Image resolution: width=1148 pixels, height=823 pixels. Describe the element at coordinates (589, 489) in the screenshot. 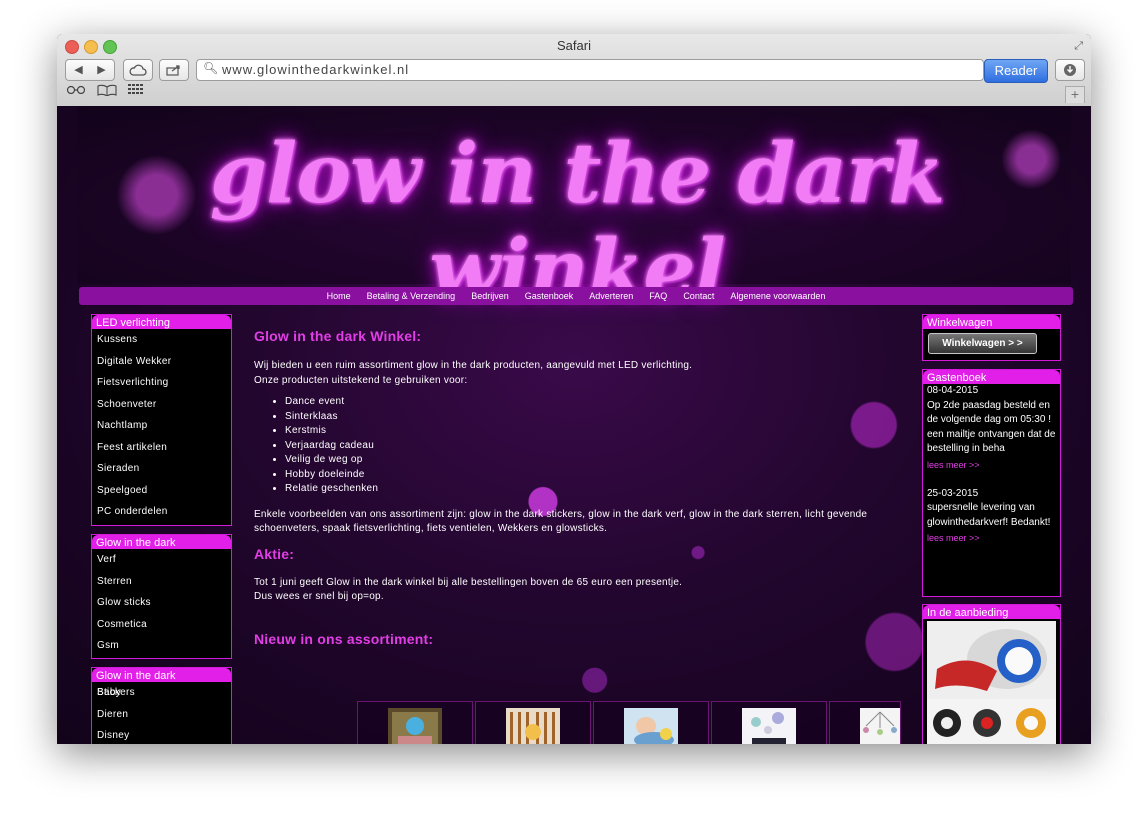

I see `list-item: Relatie geschenken` at that location.